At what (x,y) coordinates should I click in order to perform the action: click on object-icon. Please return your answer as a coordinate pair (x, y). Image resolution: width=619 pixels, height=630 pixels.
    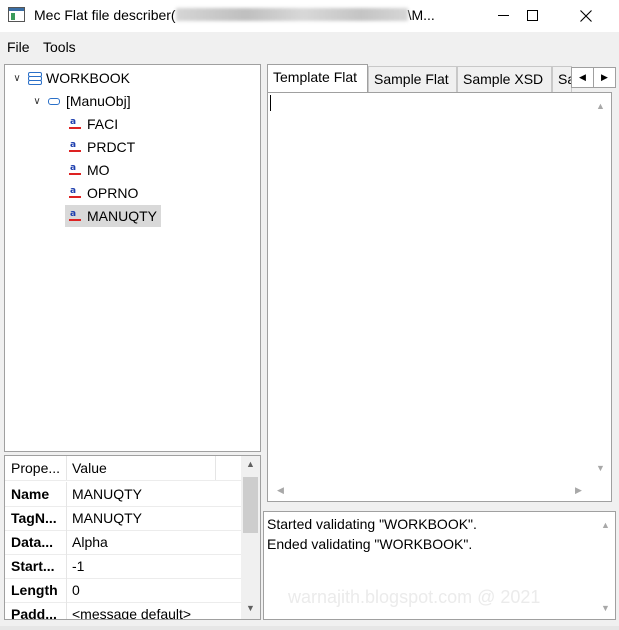
    Looking at the image, I should click on (54, 101).